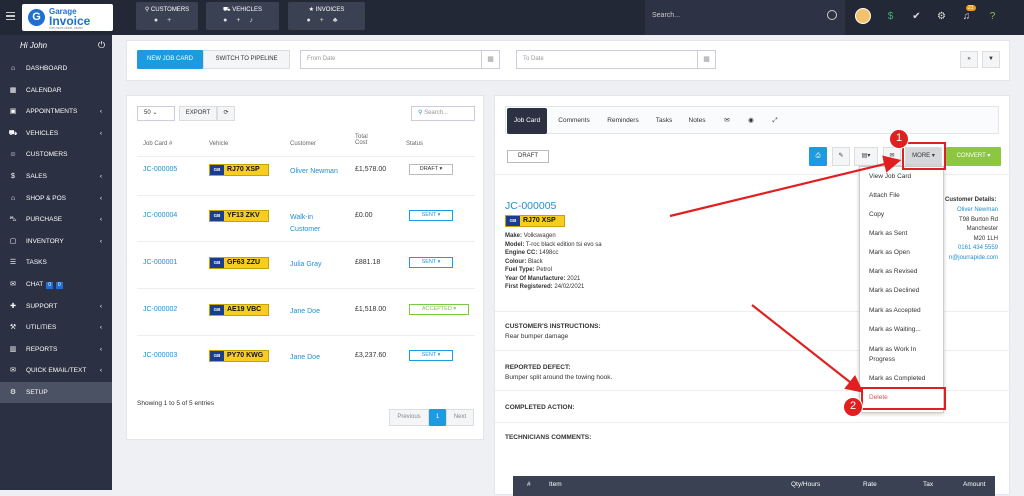  What do you see at coordinates (899, 139) in the screenshot?
I see `callout-1: 1` at bounding box center [899, 139].